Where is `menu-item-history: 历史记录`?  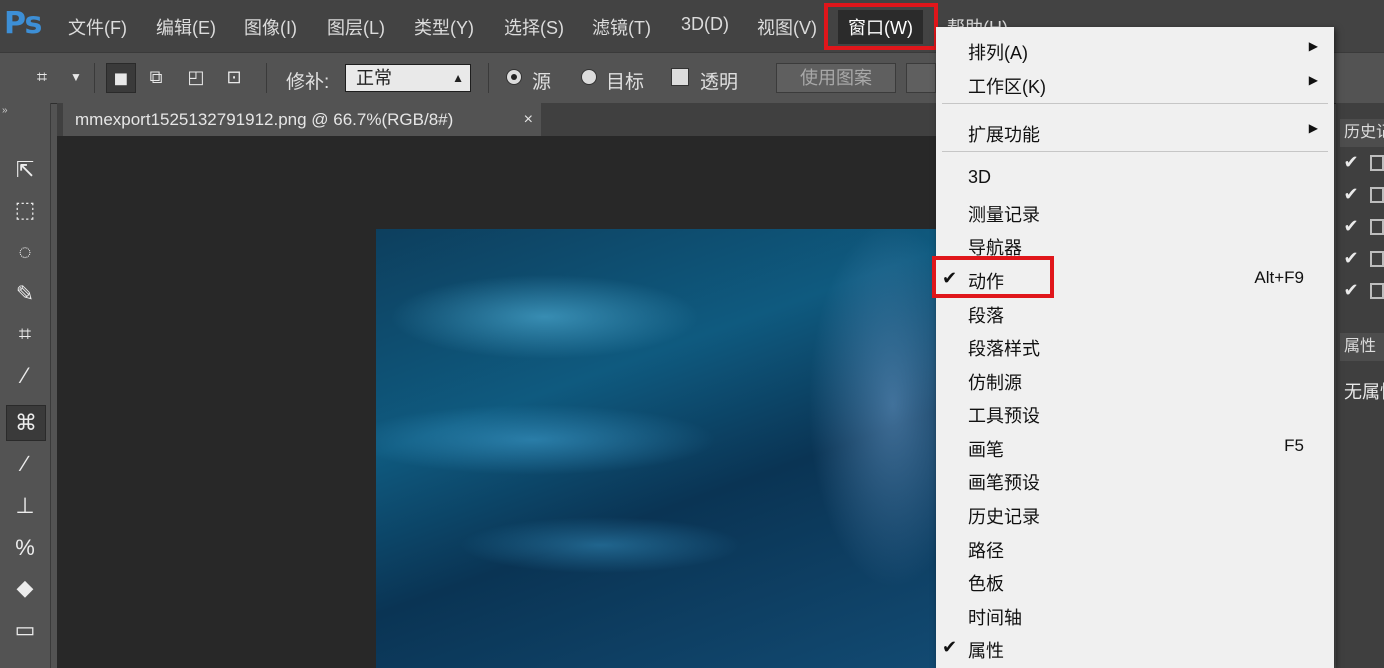
menu-item-history: 历史记录 is located at coordinates (1004, 516).